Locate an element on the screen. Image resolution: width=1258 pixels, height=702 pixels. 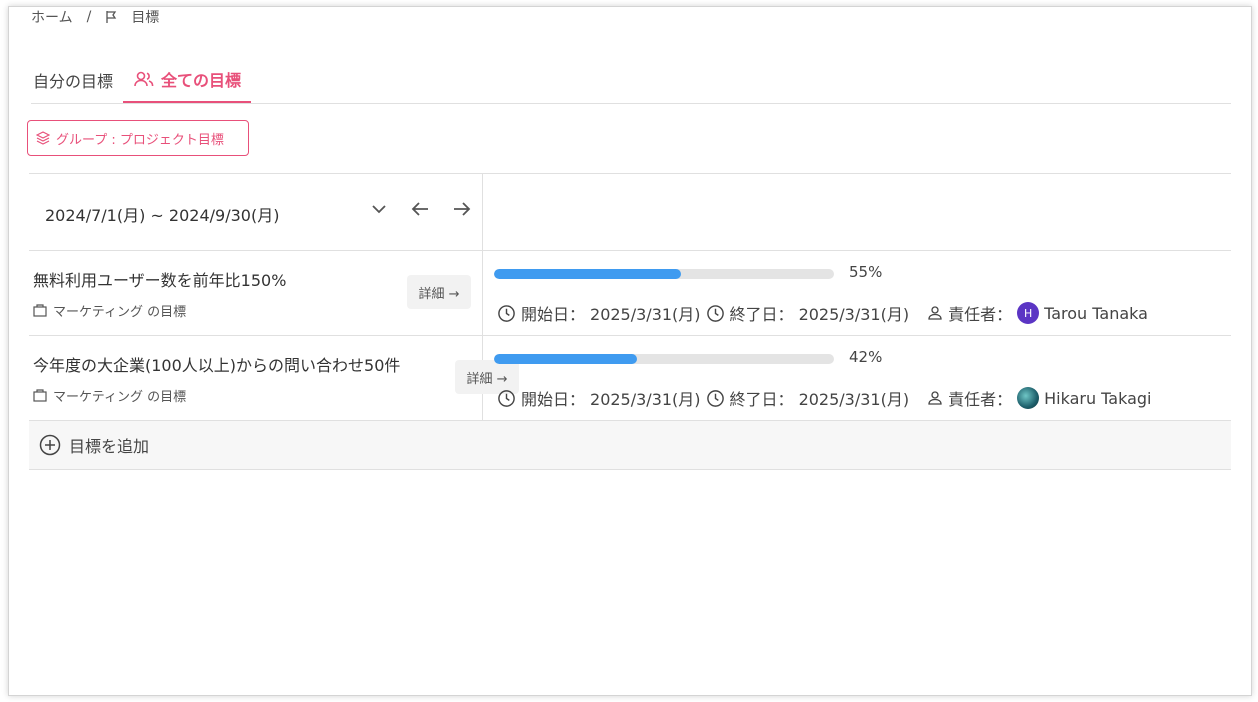
breadcrumb-item-goals: 目標 is located at coordinates (145, 17).